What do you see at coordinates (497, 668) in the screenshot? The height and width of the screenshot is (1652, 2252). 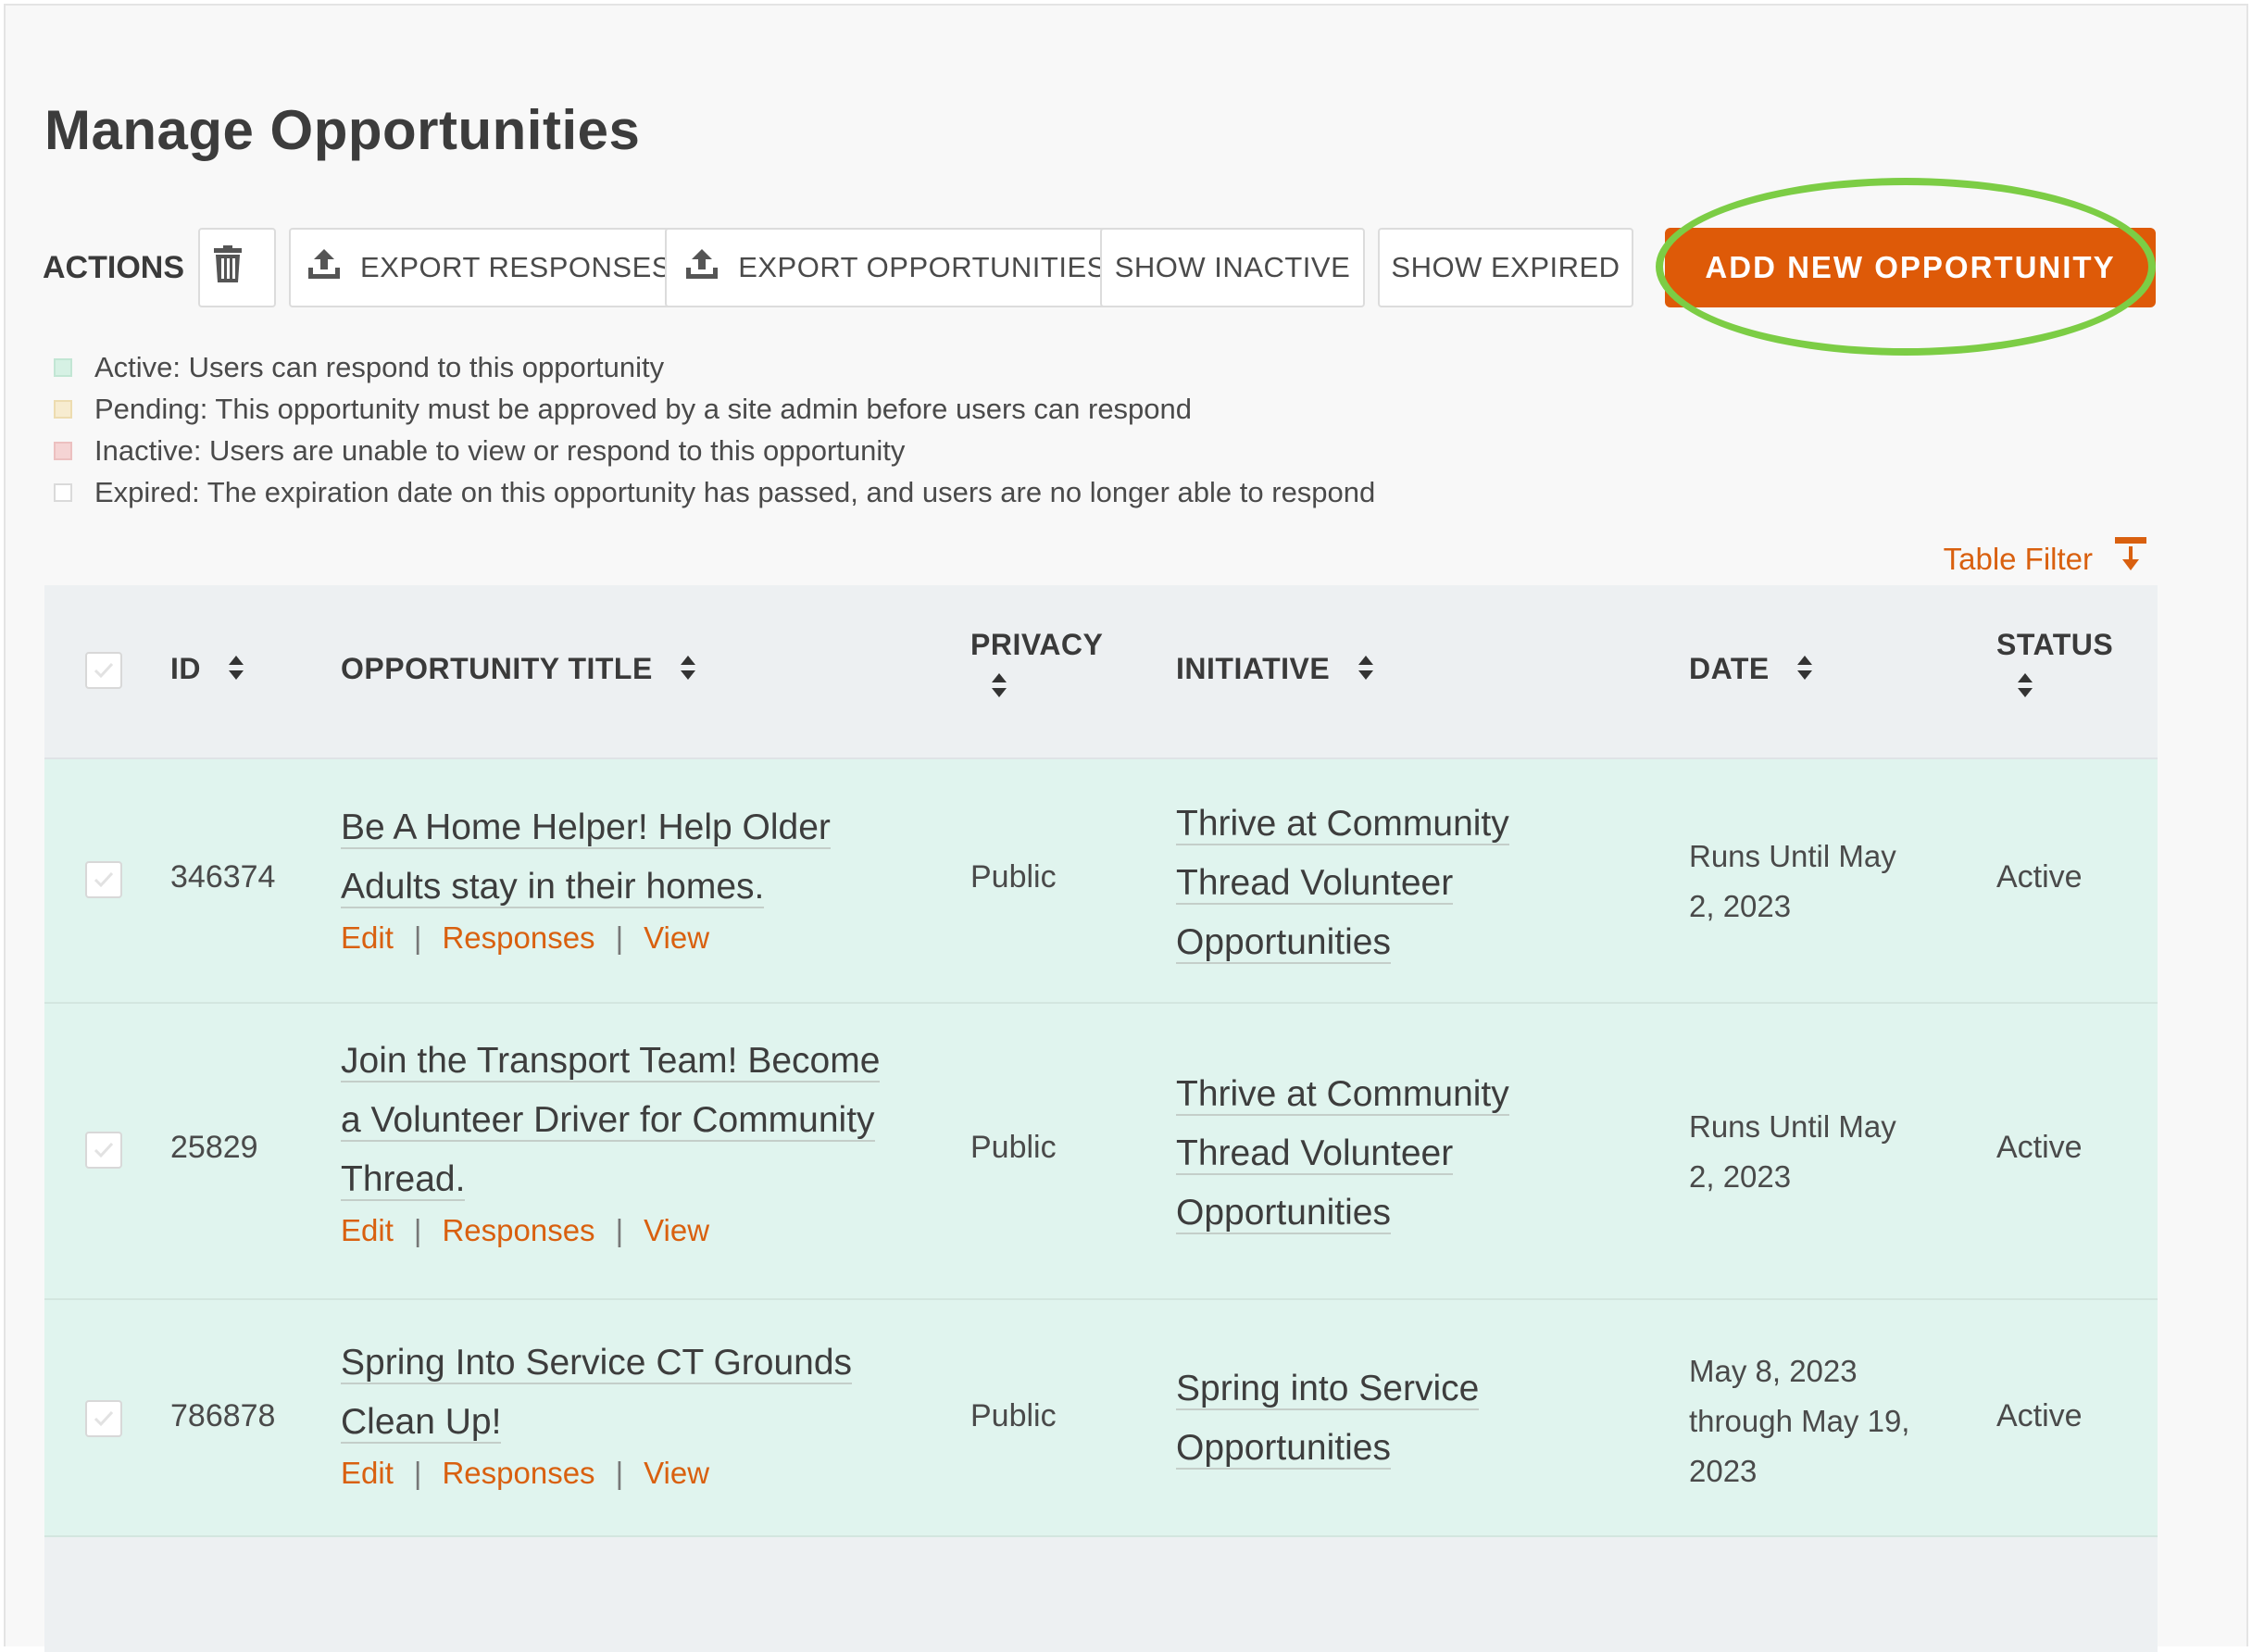 I see `header-title-label: OPPORTUNITY TITLE` at bounding box center [497, 668].